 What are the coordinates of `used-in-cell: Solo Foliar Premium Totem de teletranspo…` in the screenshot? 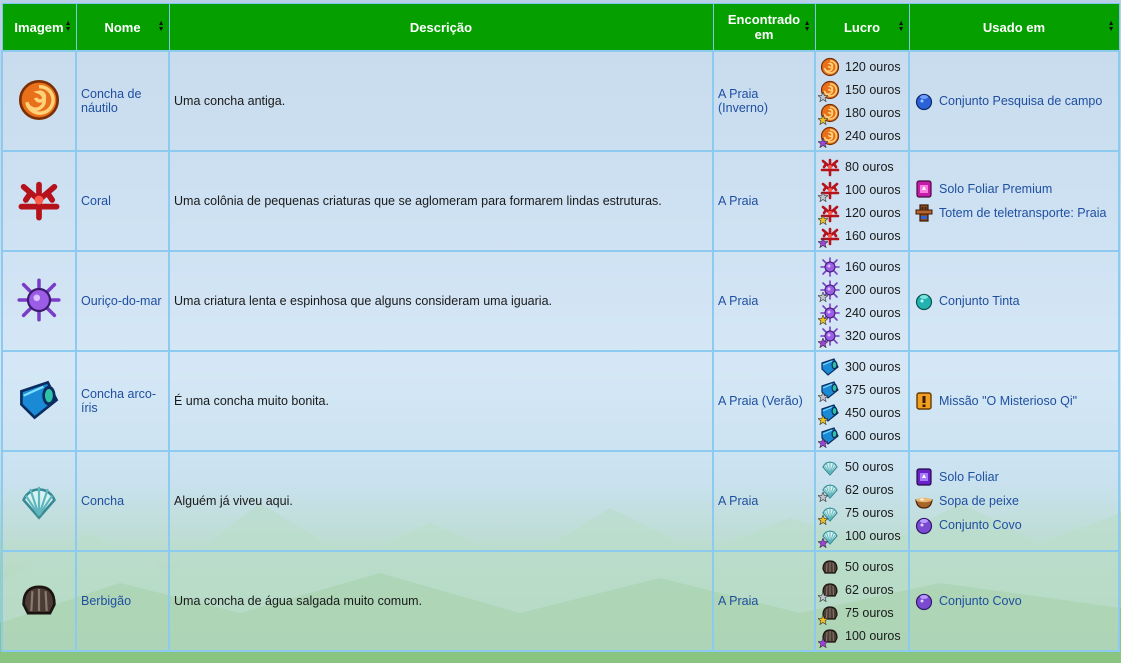 It's located at (1014, 201).